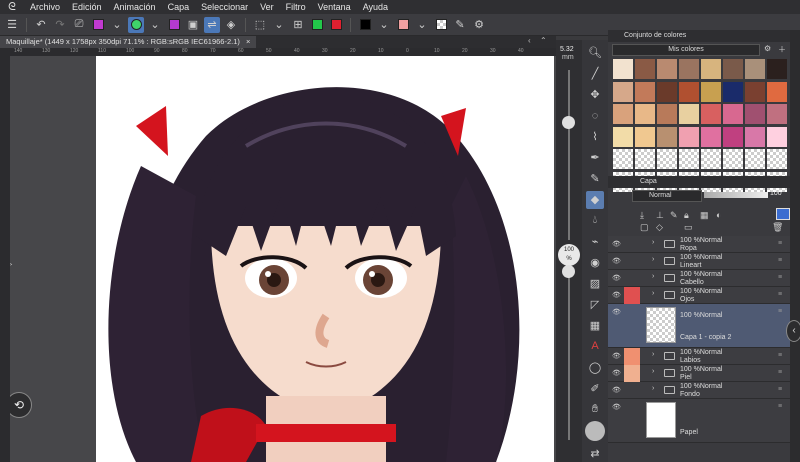  Describe the element at coordinates (644, 227) in the screenshot. I see `new-layer-icon: ▢` at that location.